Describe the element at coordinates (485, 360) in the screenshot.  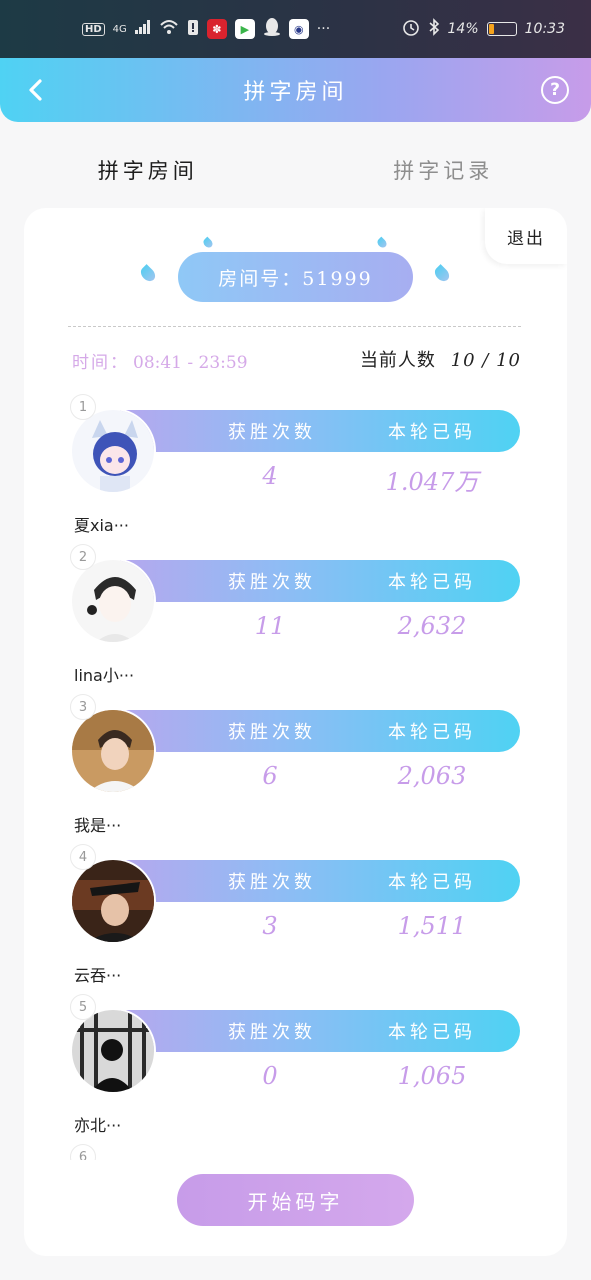
I see `people-count: 10 / 10` at that location.